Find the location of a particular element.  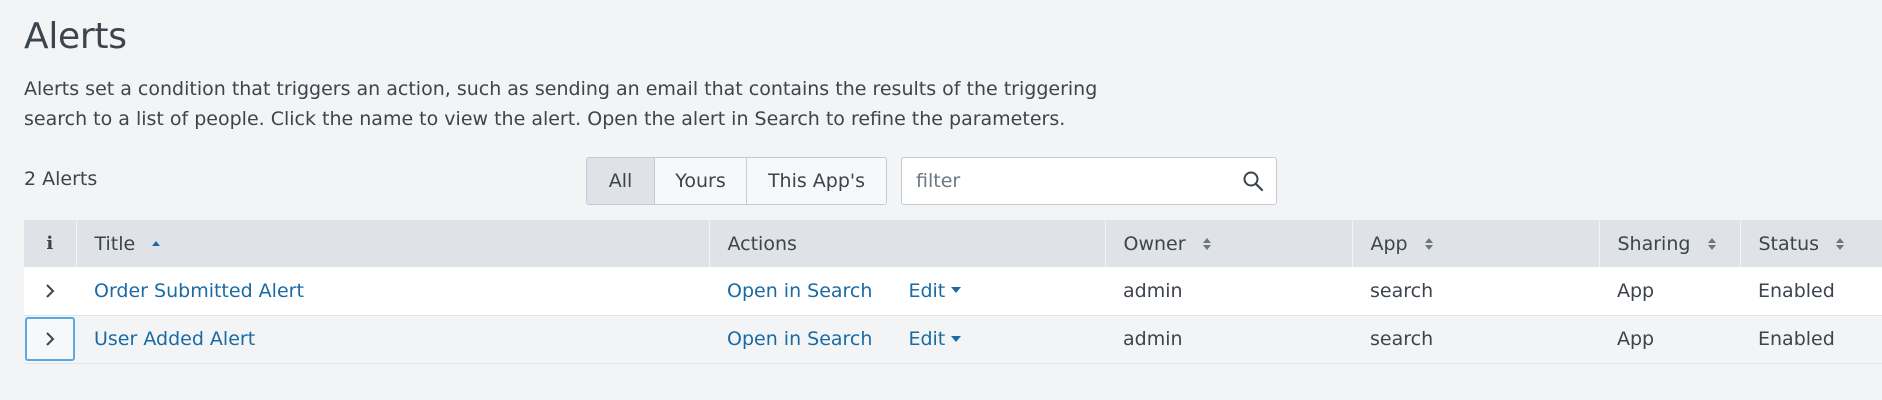

filter-all-button: All is located at coordinates (621, 181).